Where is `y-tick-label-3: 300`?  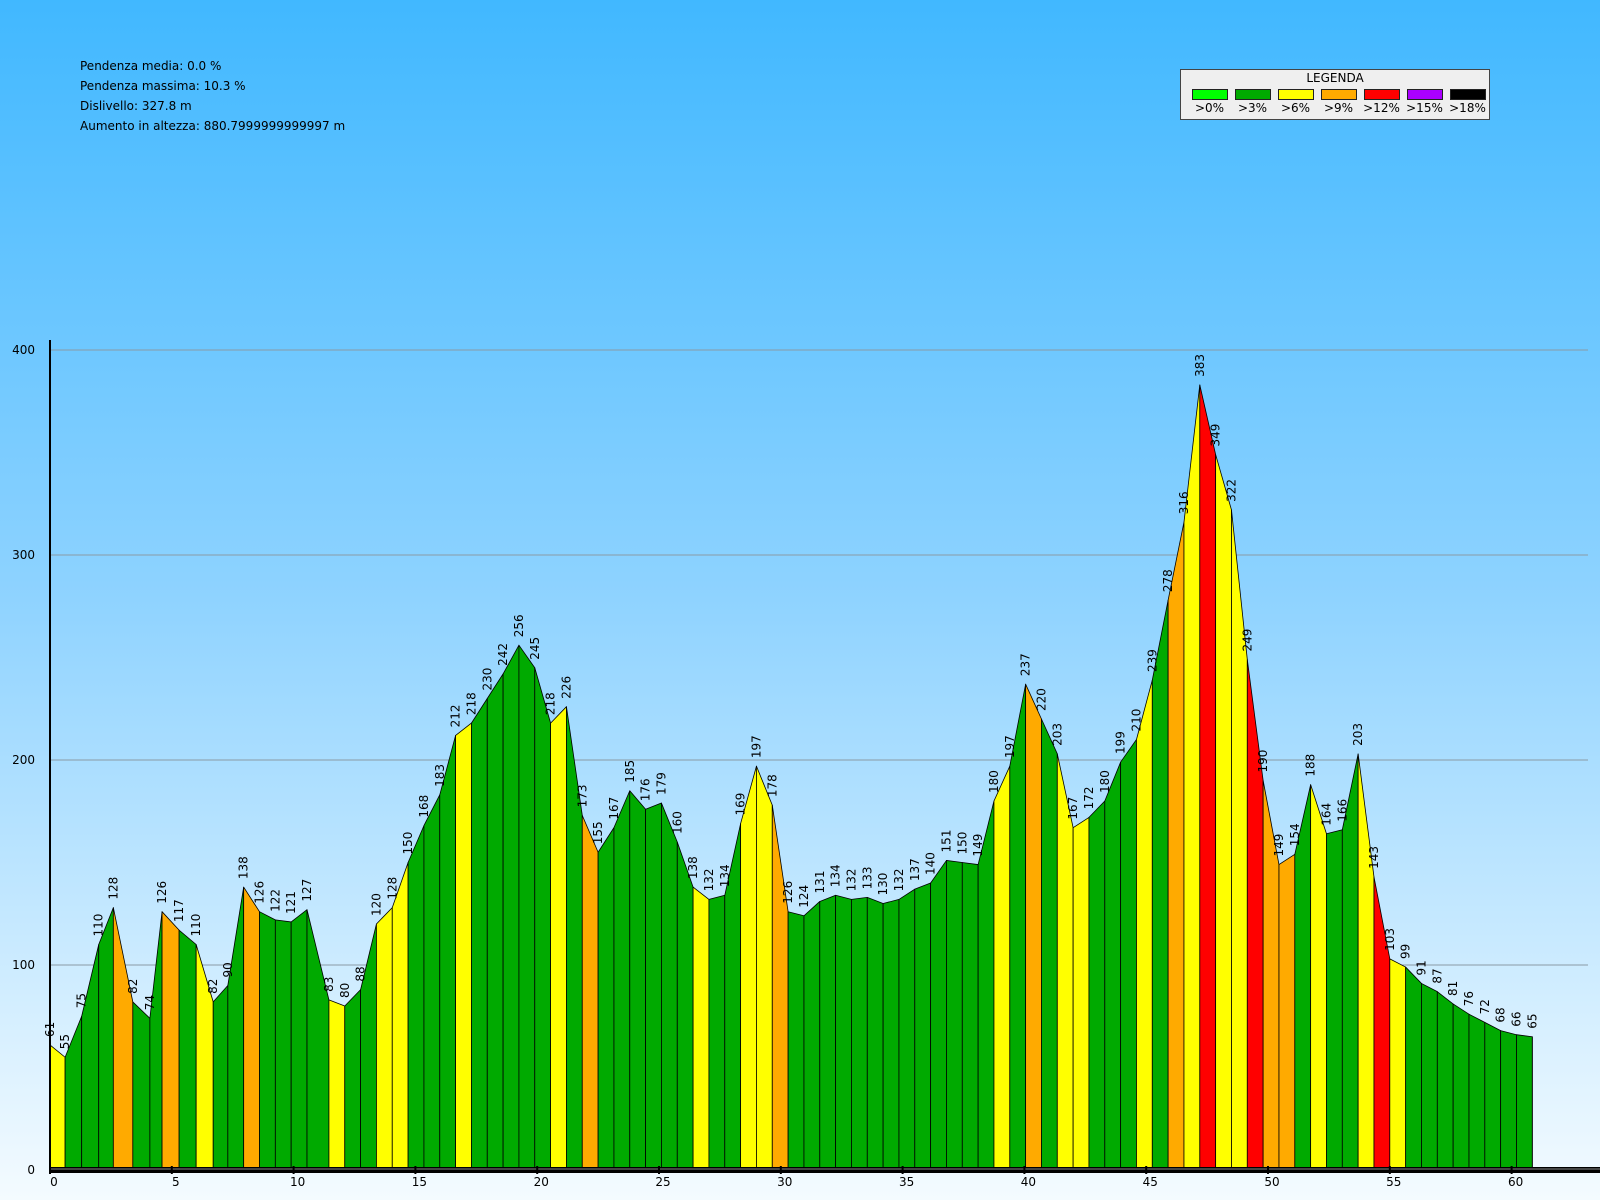
y-tick-label-3: 300 is located at coordinates (23, 555).